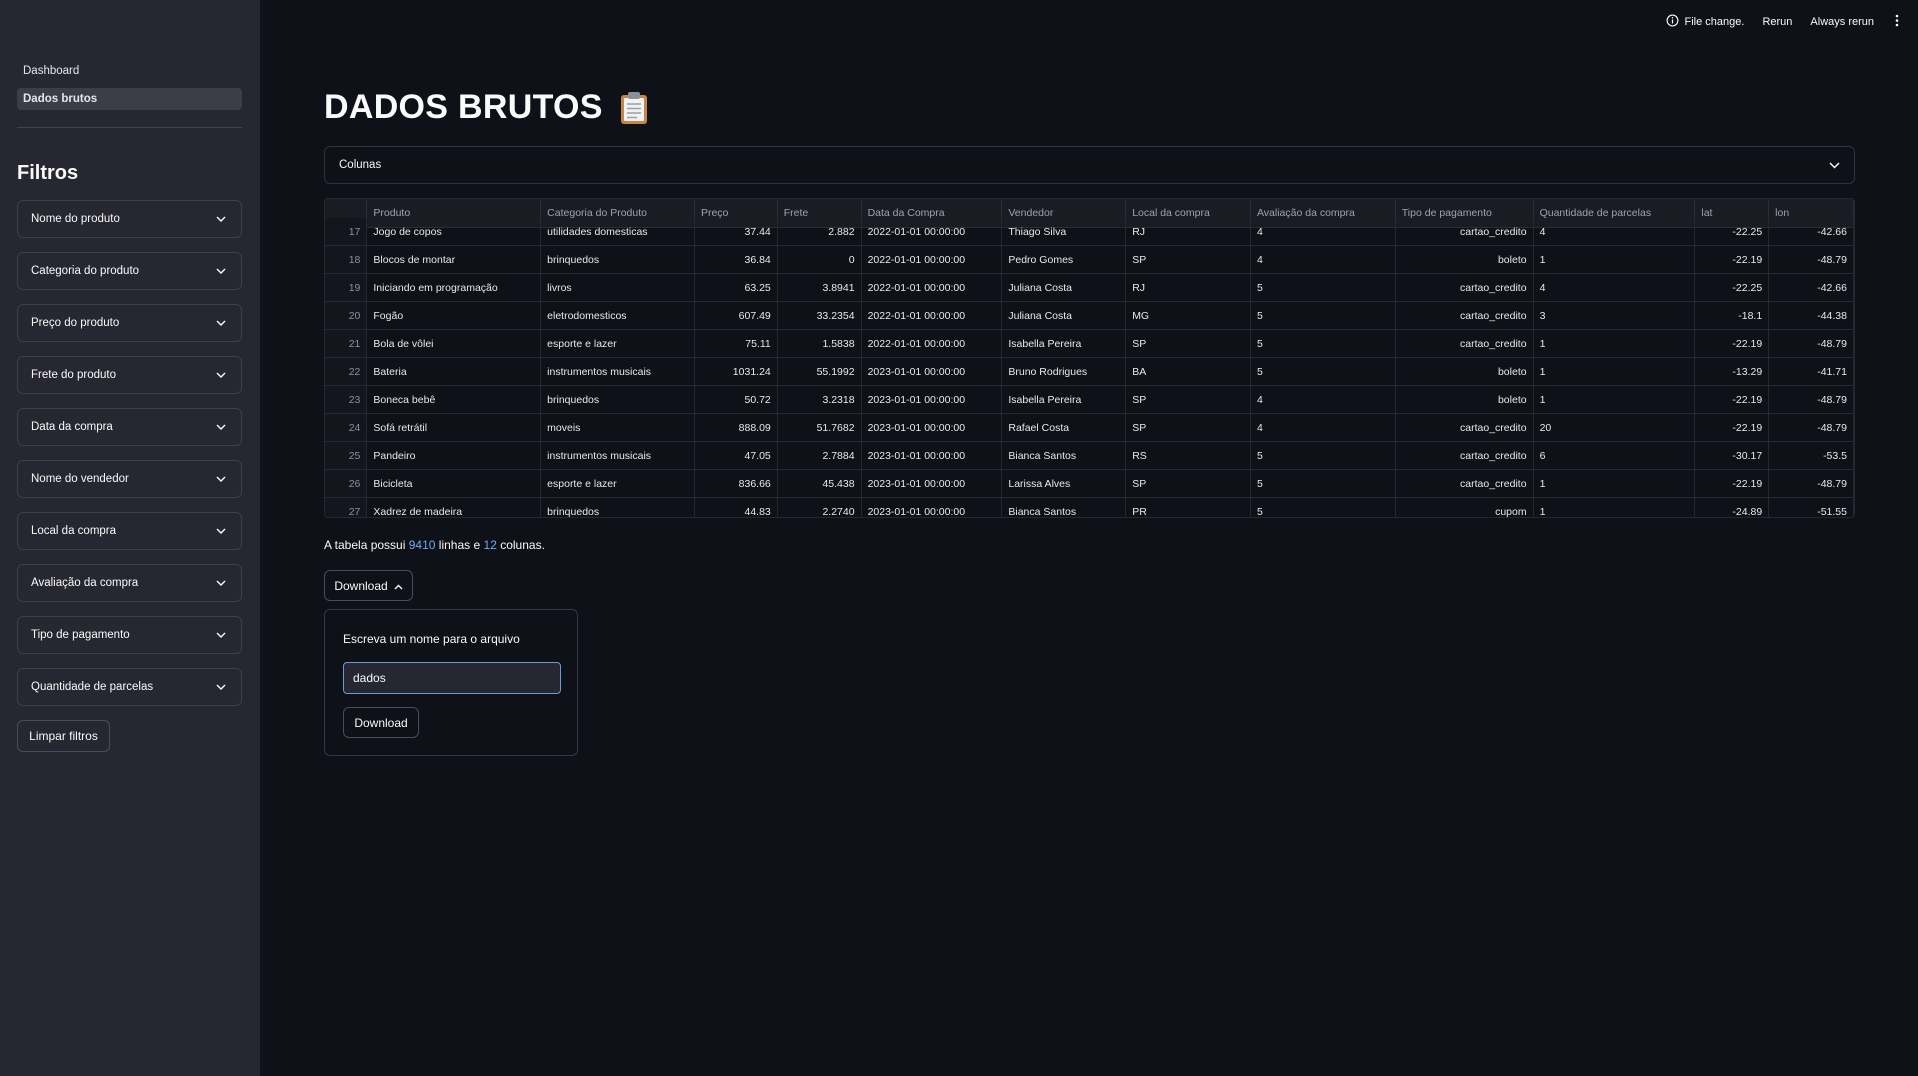  Describe the element at coordinates (129, 531) in the screenshot. I see `filter-select: Local da compra` at that location.